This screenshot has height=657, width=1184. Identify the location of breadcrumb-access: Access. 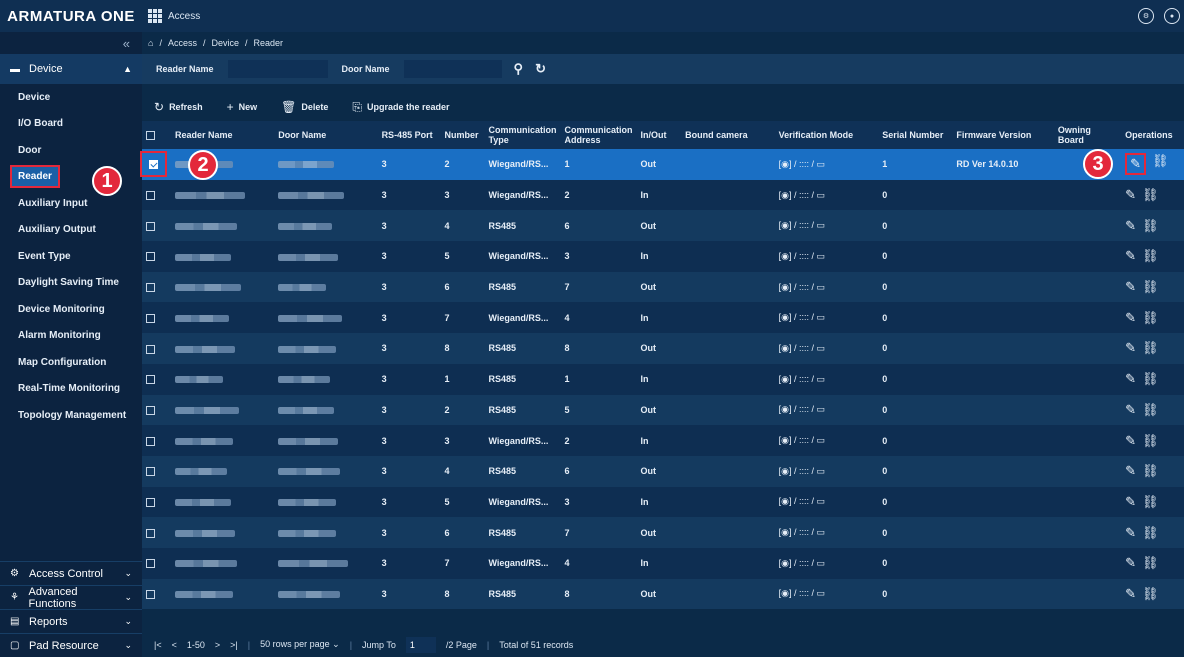
(182, 43).